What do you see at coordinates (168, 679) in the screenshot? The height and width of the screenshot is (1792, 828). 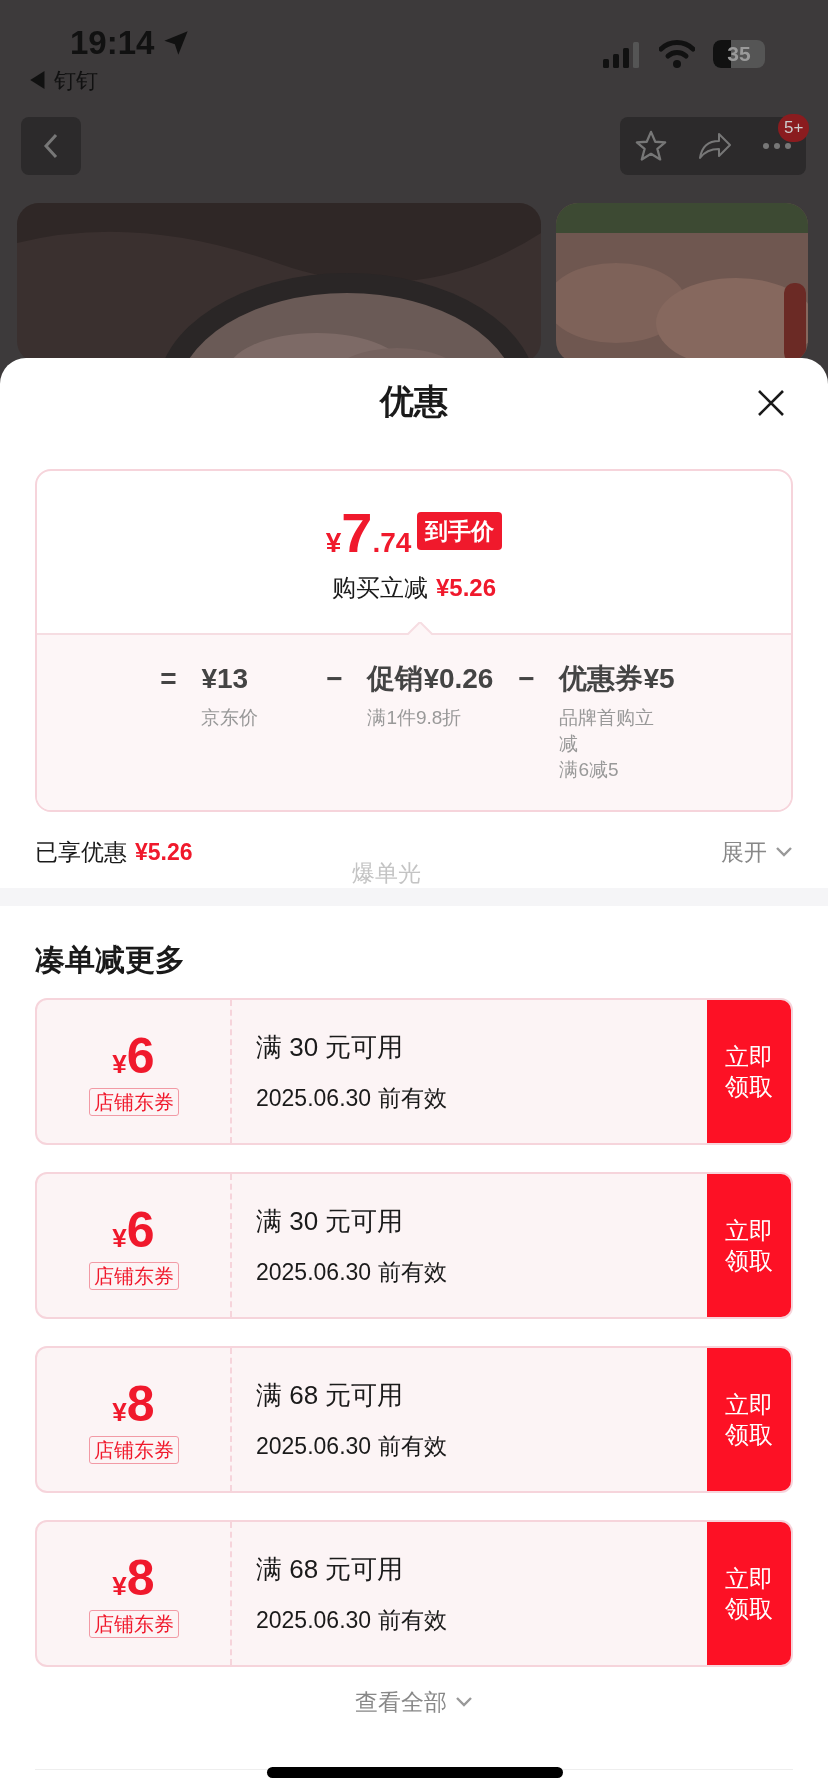 I see `operator-sign: =` at bounding box center [168, 679].